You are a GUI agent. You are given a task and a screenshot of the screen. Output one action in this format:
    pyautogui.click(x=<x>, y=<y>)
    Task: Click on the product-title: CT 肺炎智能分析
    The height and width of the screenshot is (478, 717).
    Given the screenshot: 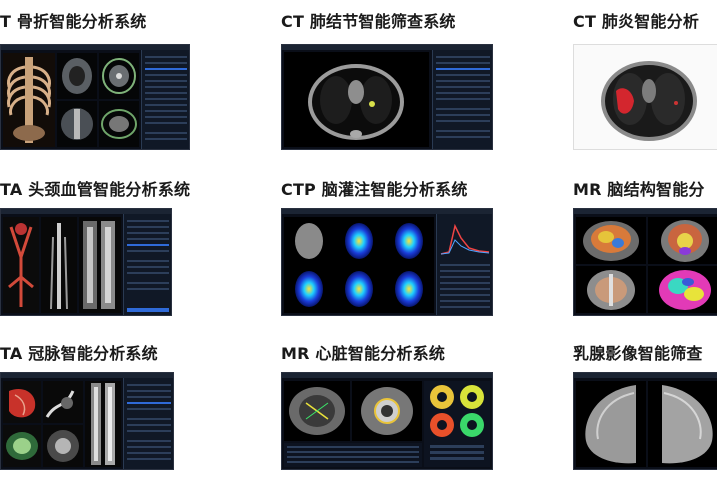 What is the action you would take?
    pyautogui.click(x=636, y=21)
    